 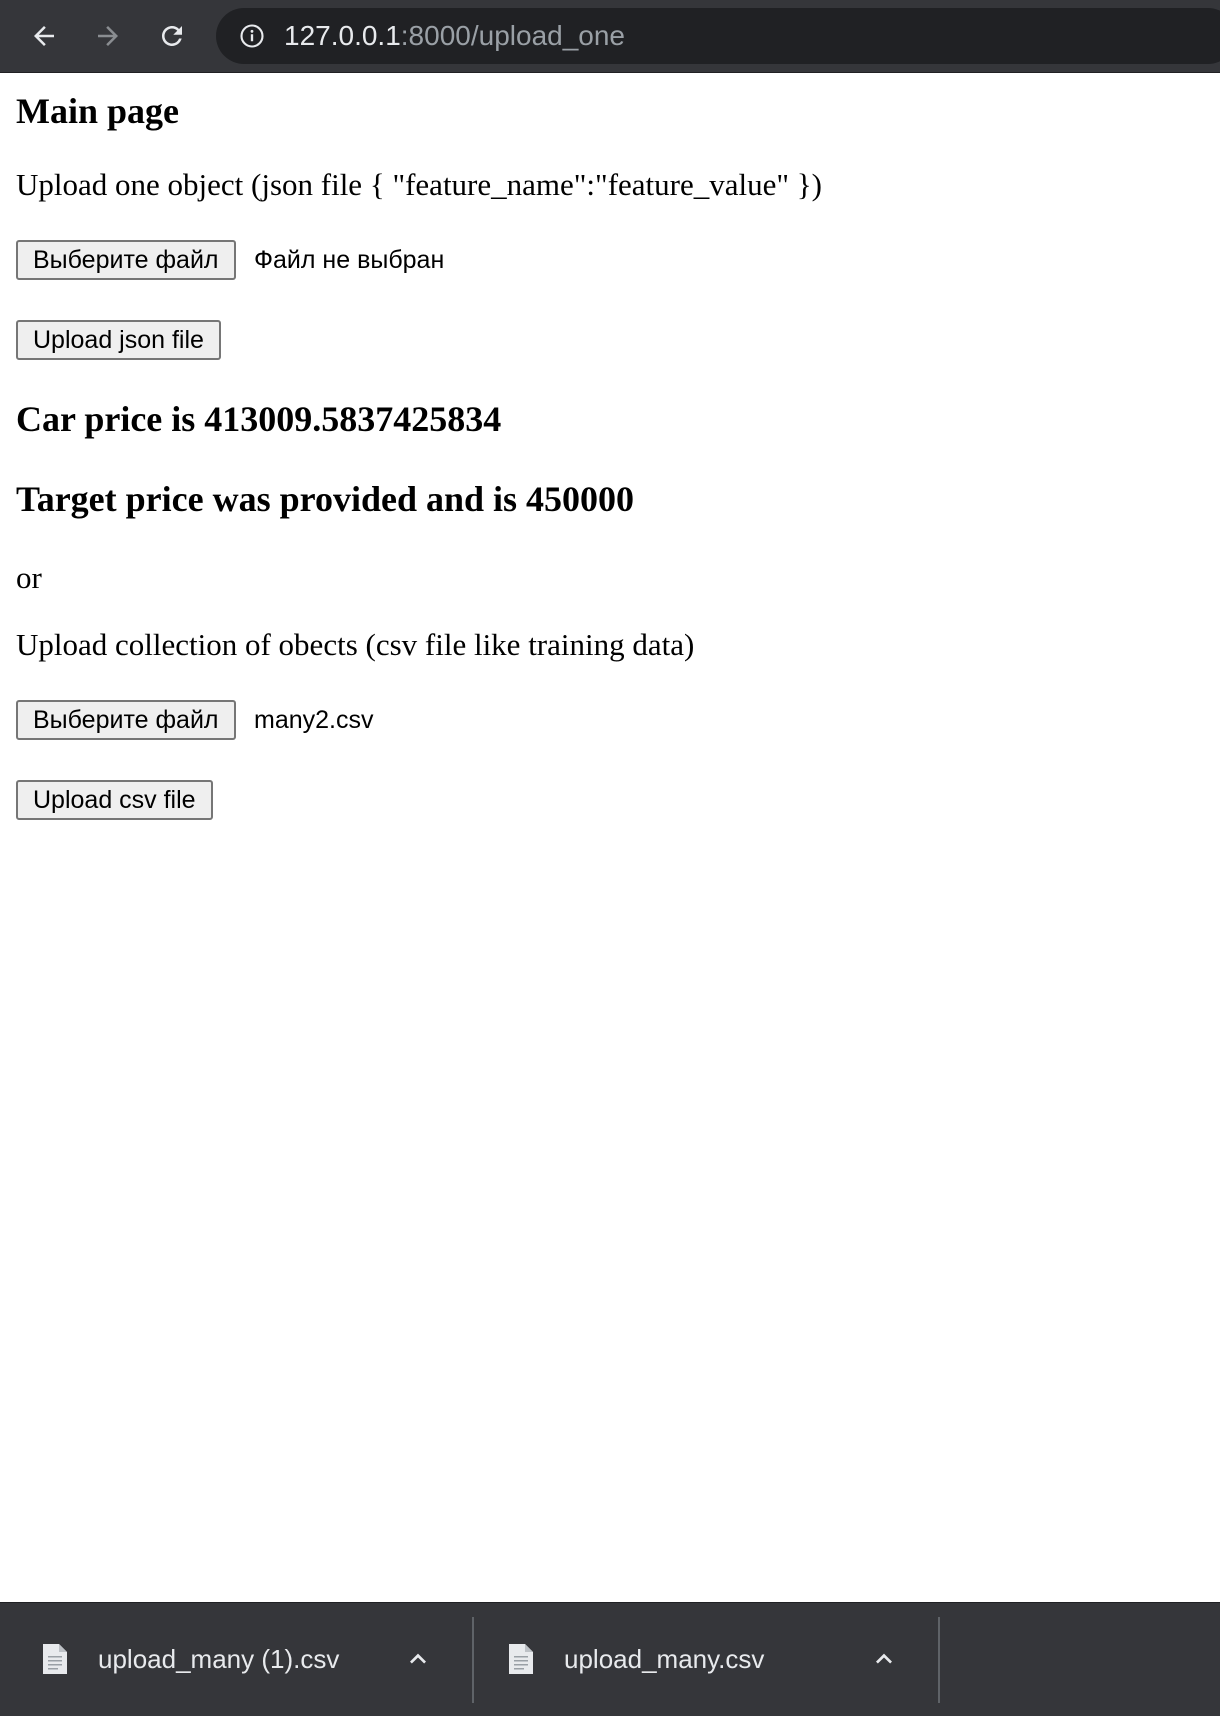 I want to click on upload-json-button: Upload json file, so click(x=118, y=340).